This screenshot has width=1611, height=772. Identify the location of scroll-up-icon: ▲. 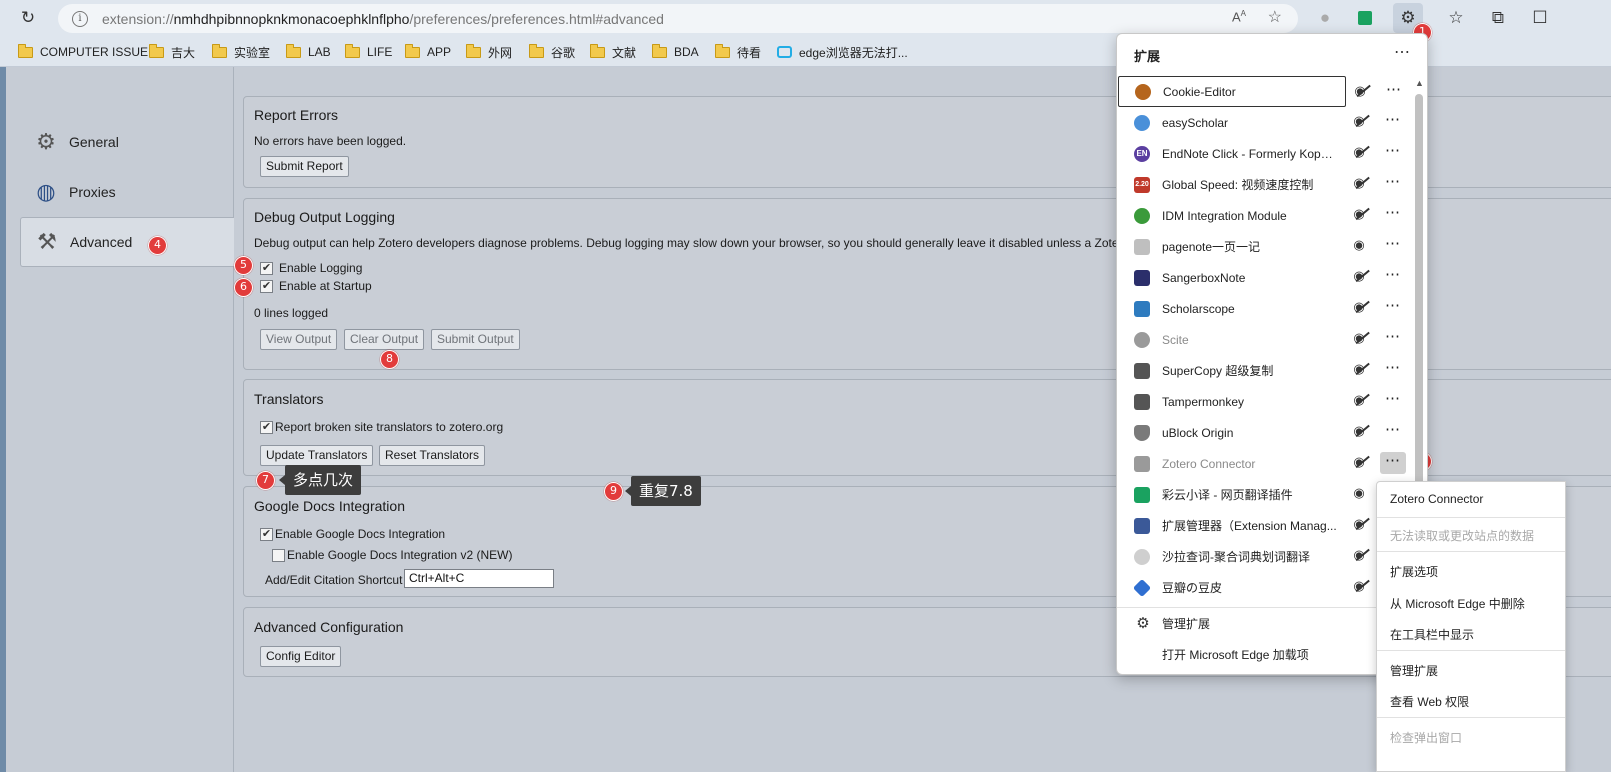
(1419, 83).